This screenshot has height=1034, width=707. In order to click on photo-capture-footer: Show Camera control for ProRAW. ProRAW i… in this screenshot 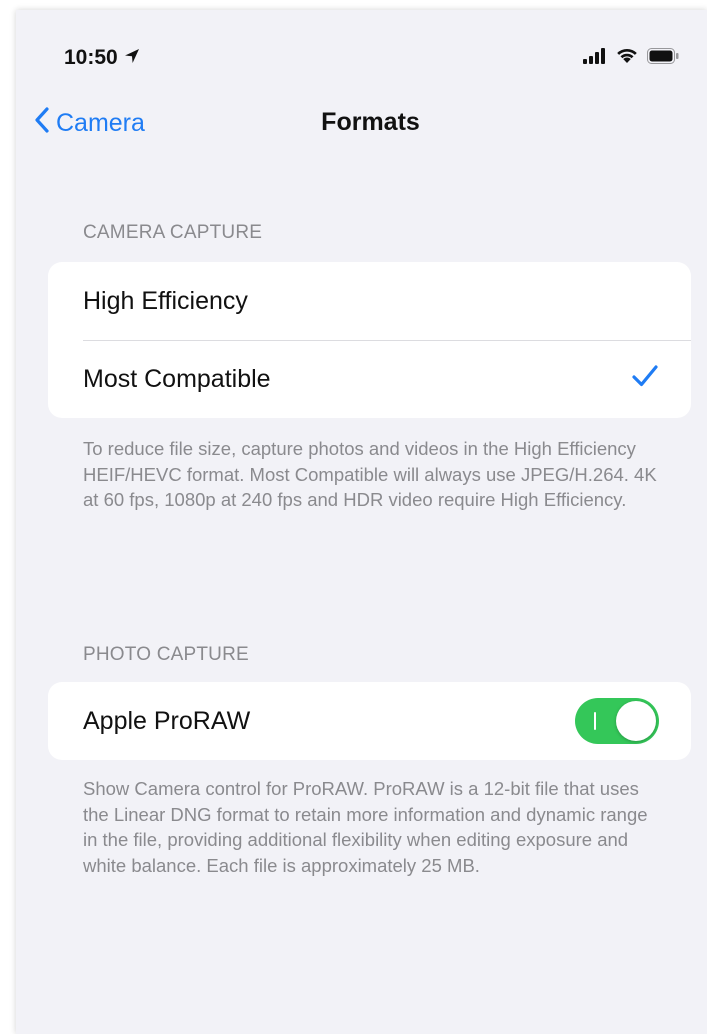, I will do `click(365, 827)`.